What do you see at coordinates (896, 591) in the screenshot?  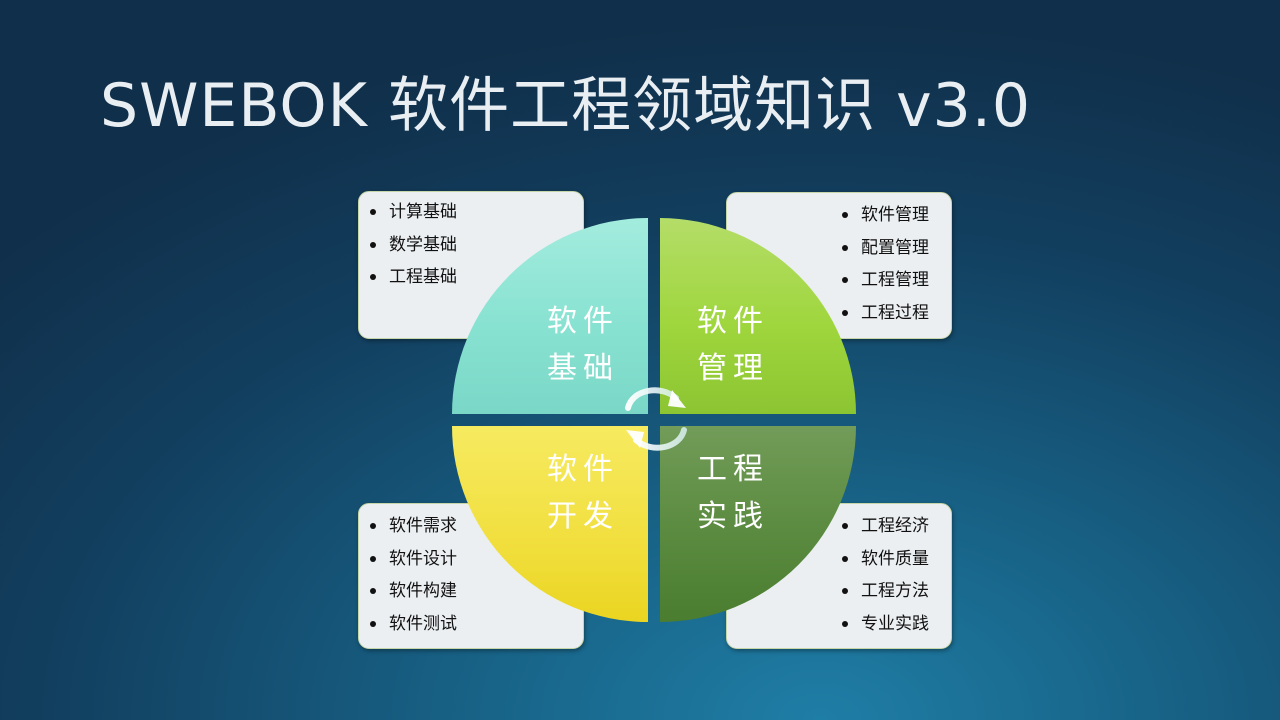 I see `list-item: 工程方法` at bounding box center [896, 591].